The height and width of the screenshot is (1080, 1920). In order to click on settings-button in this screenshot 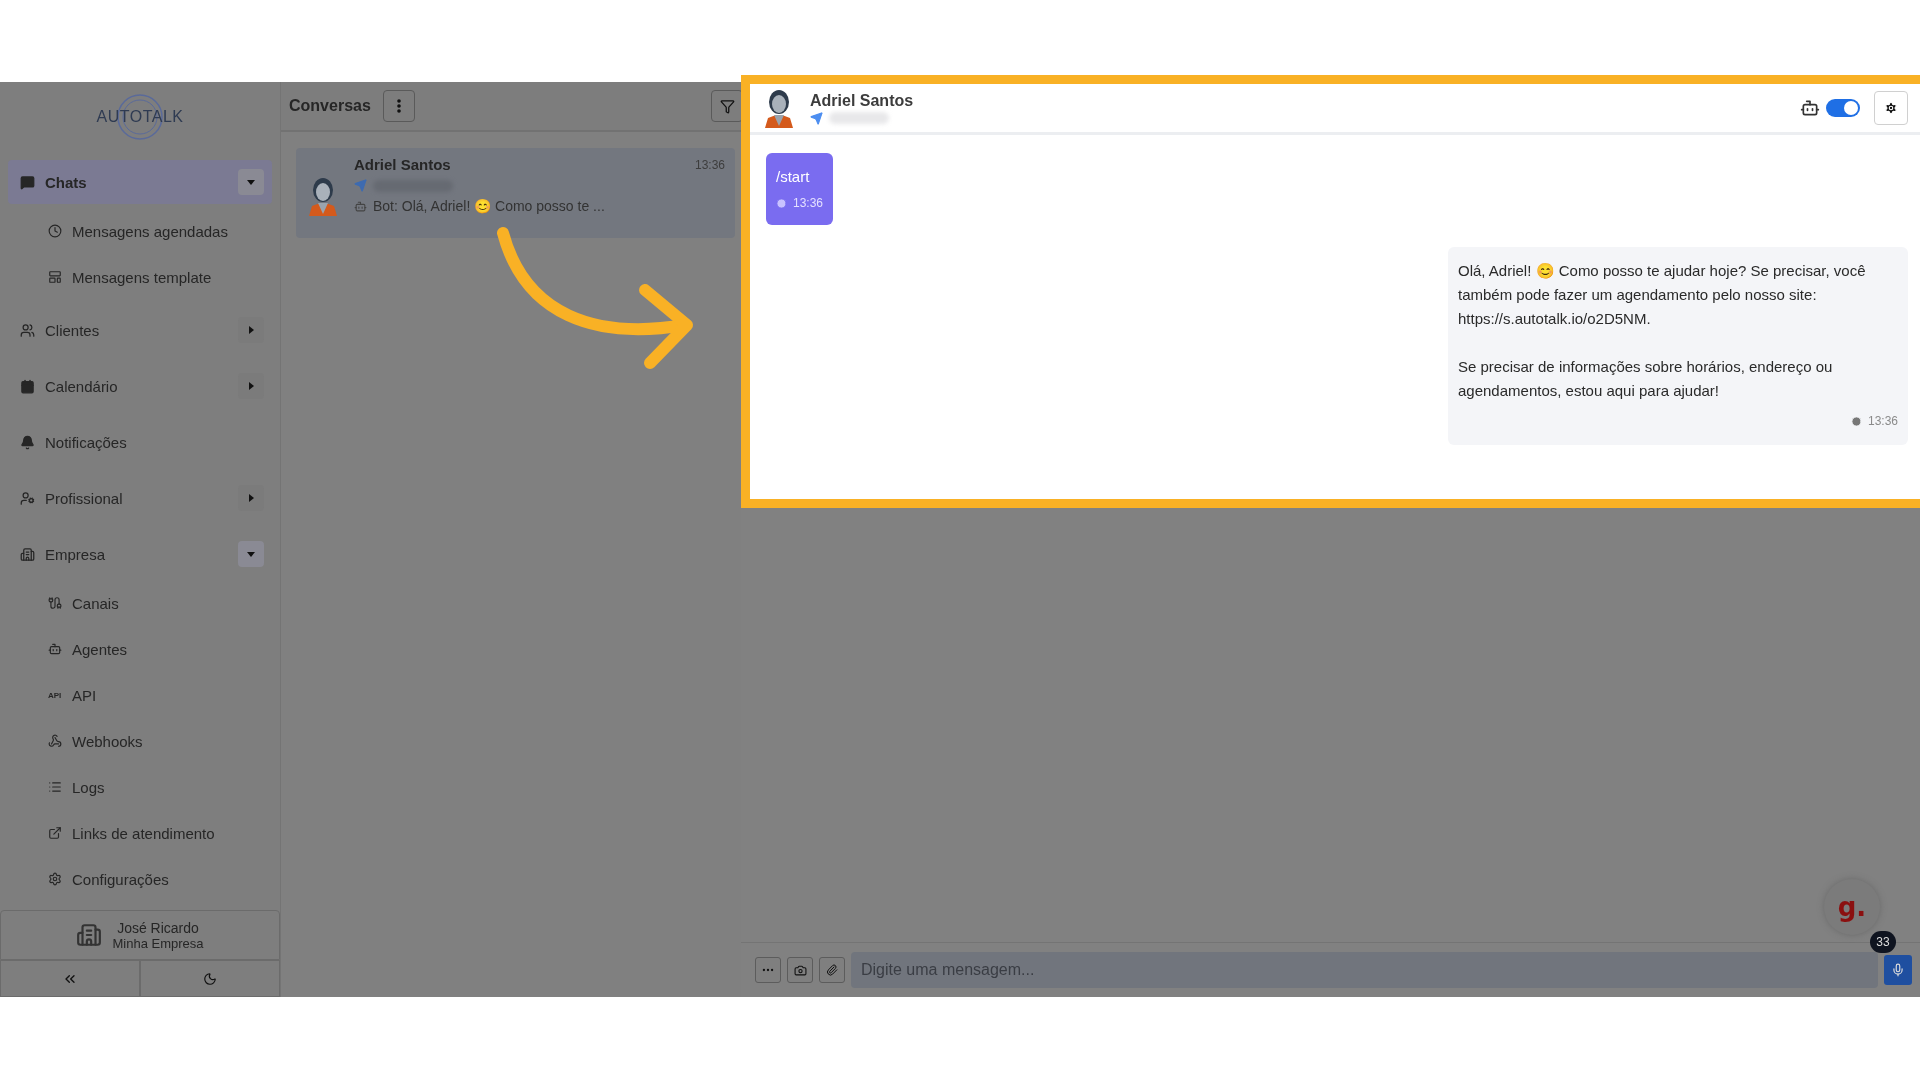, I will do `click(1891, 108)`.